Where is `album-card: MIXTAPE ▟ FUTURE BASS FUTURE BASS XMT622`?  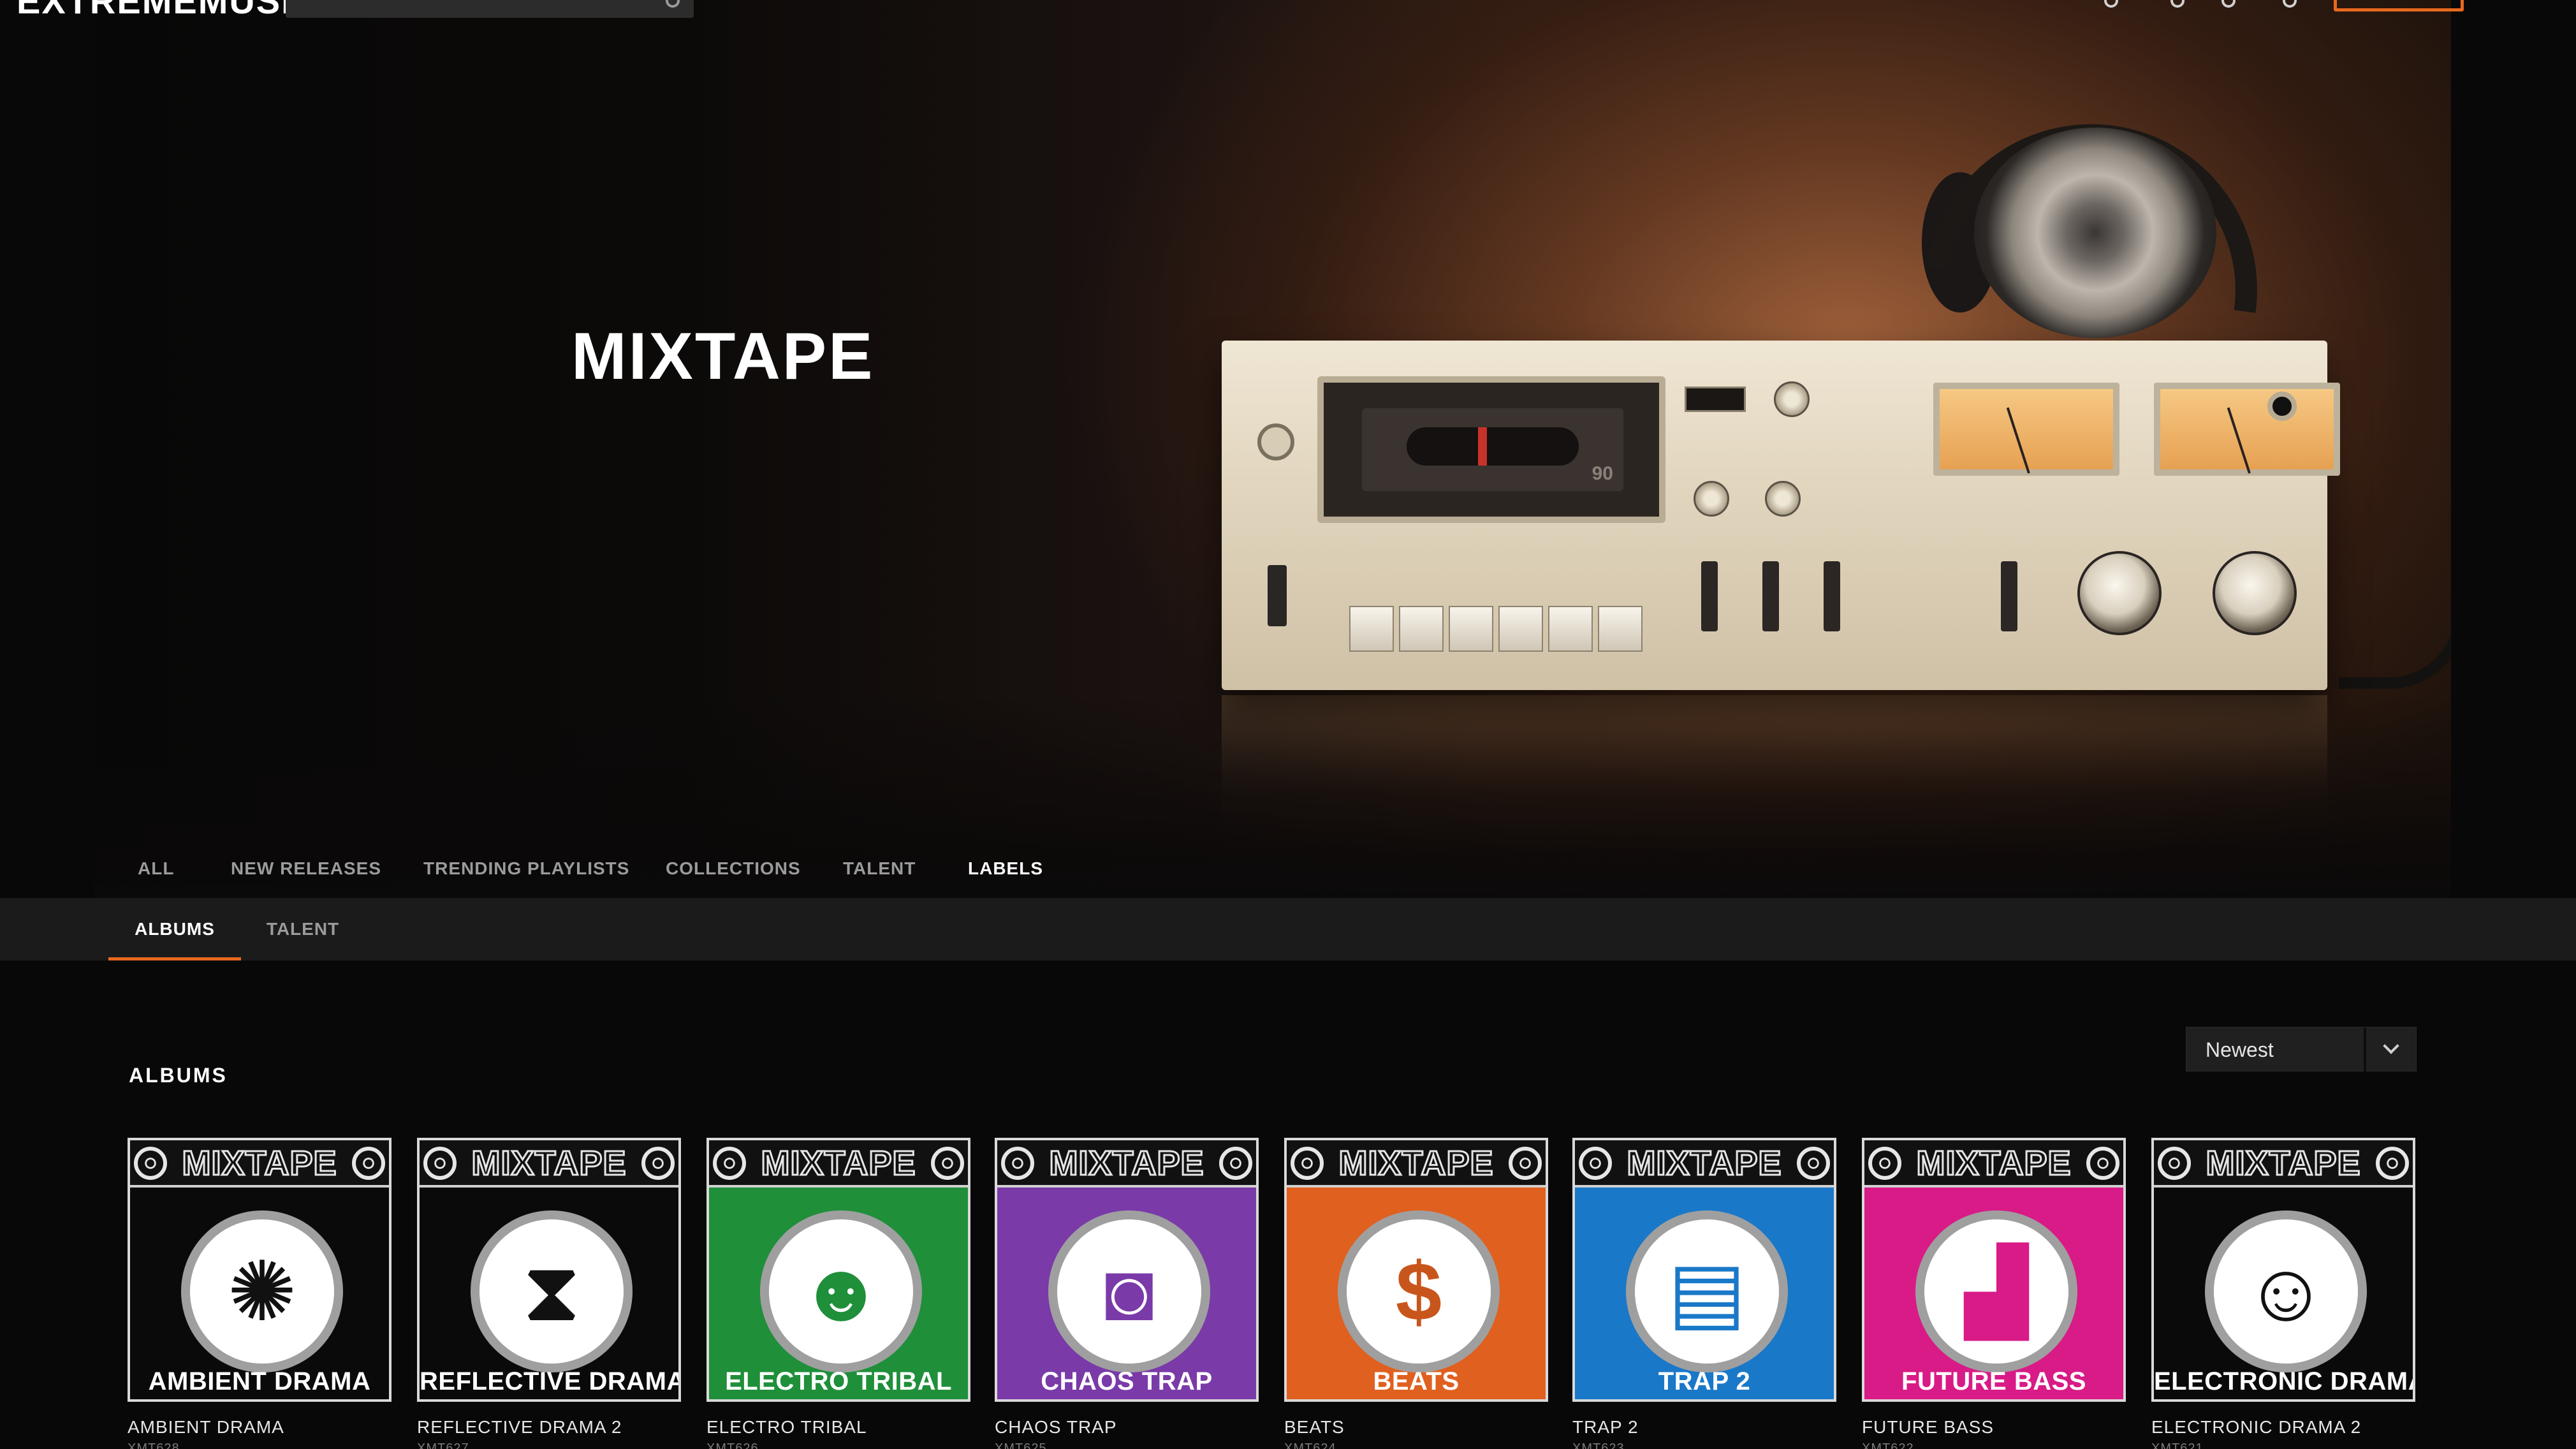
album-card: MIXTAPE ▟ FUTURE BASS FUTURE BASS XMT622 is located at coordinates (1994, 1293).